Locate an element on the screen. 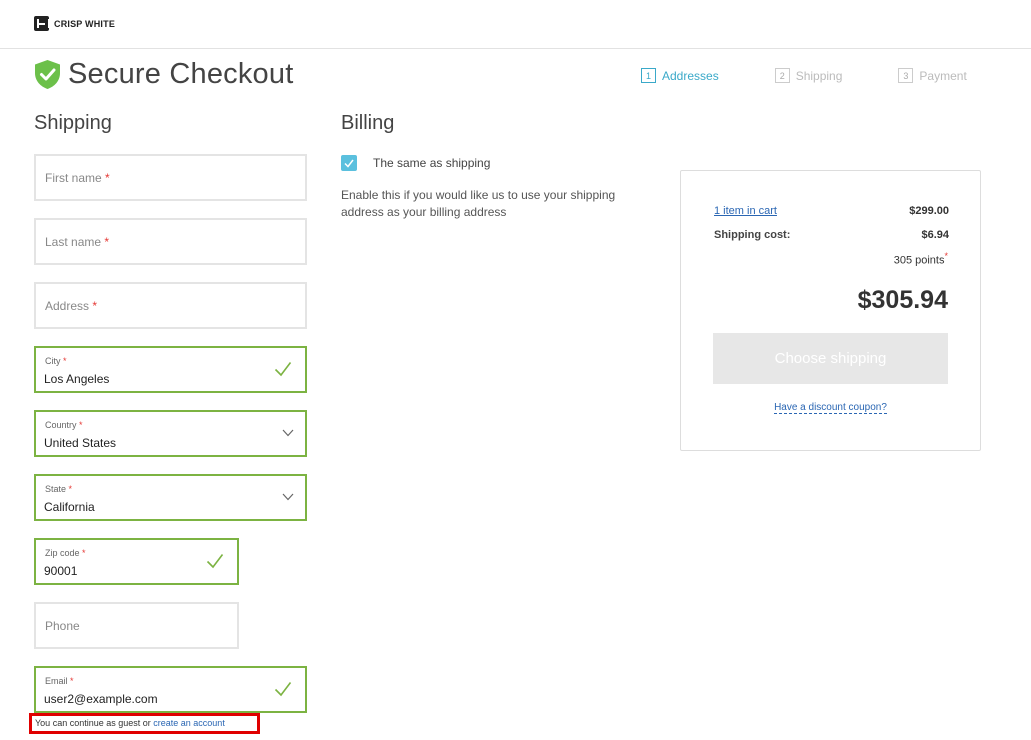  last-name-field: Last name * is located at coordinates (170, 241).